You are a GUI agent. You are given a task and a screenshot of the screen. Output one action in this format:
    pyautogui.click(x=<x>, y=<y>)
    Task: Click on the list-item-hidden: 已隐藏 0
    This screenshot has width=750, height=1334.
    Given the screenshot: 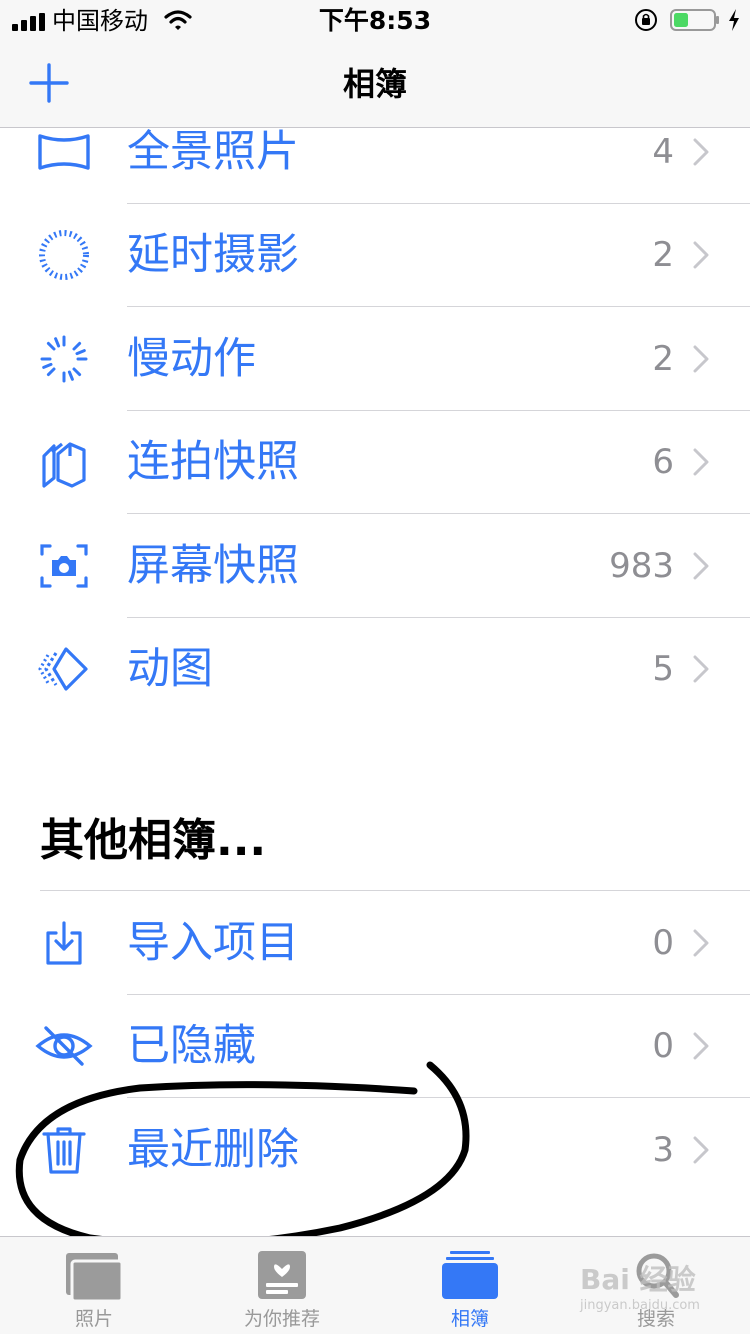 What is the action you would take?
    pyautogui.click(x=375, y=1046)
    